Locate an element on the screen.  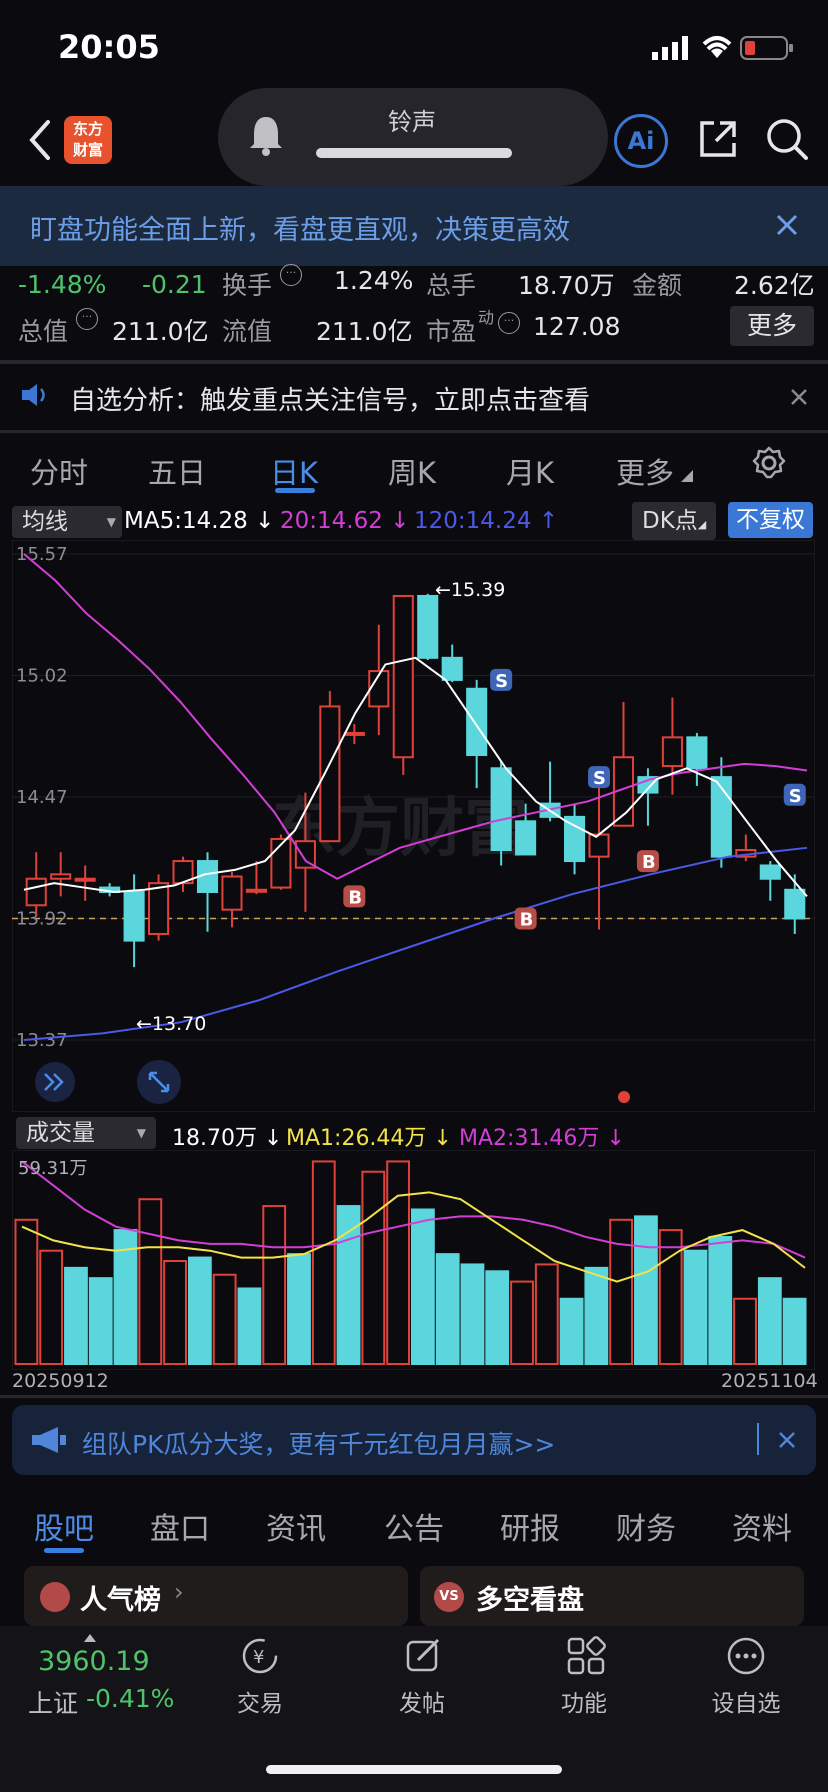
chevron-right-icon: › is located at coordinates (179, 1592).